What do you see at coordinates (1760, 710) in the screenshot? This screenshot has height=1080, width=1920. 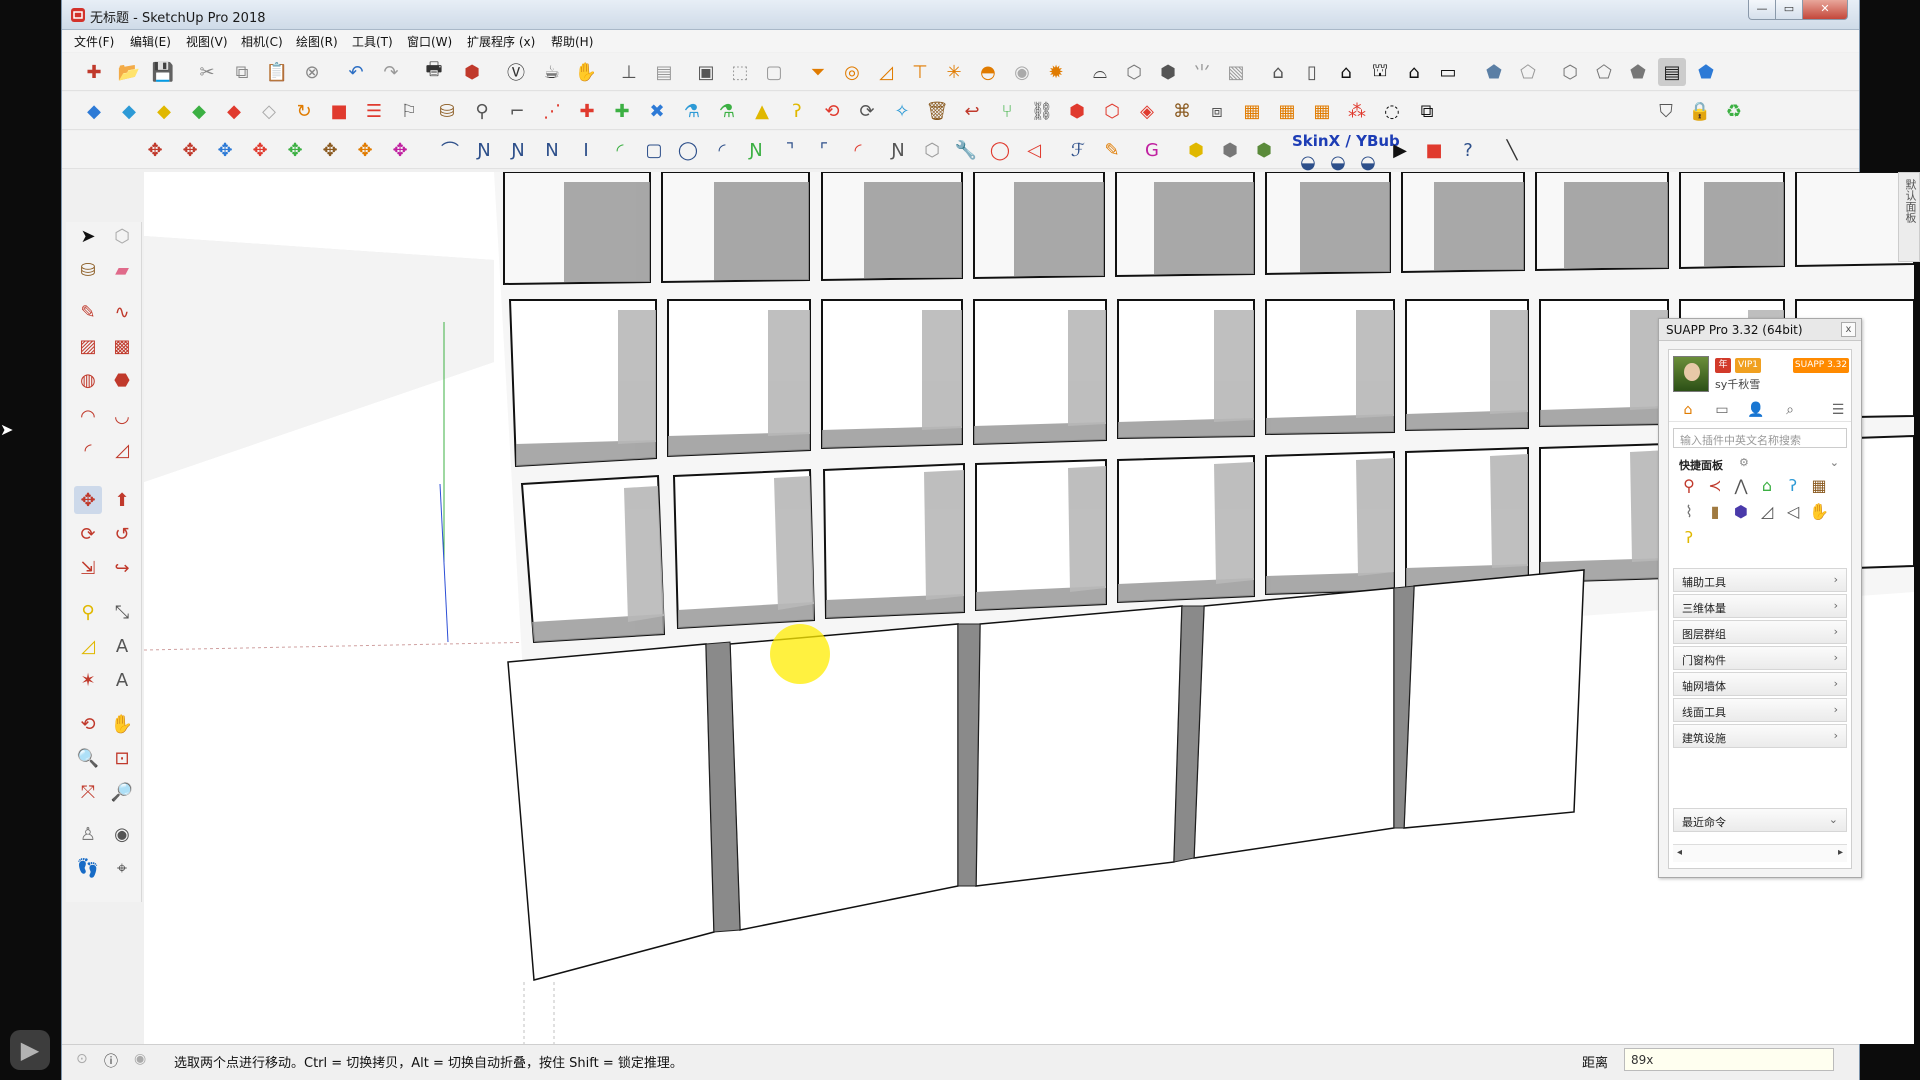 I see `category-line-face-tools: 线面工具 ›` at bounding box center [1760, 710].